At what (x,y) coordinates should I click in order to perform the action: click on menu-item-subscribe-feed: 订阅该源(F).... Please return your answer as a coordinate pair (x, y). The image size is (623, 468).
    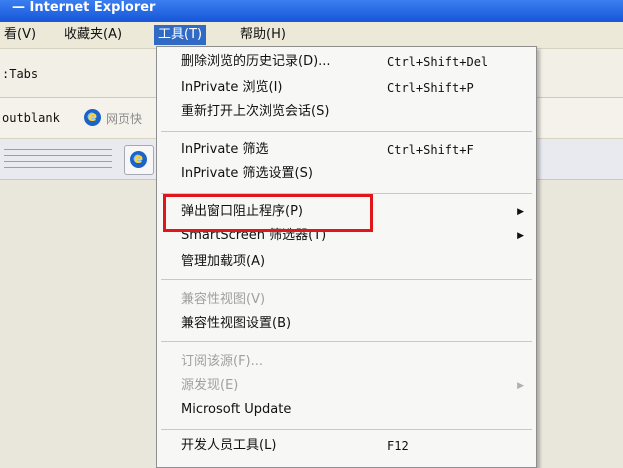
    Looking at the image, I should click on (222, 361).